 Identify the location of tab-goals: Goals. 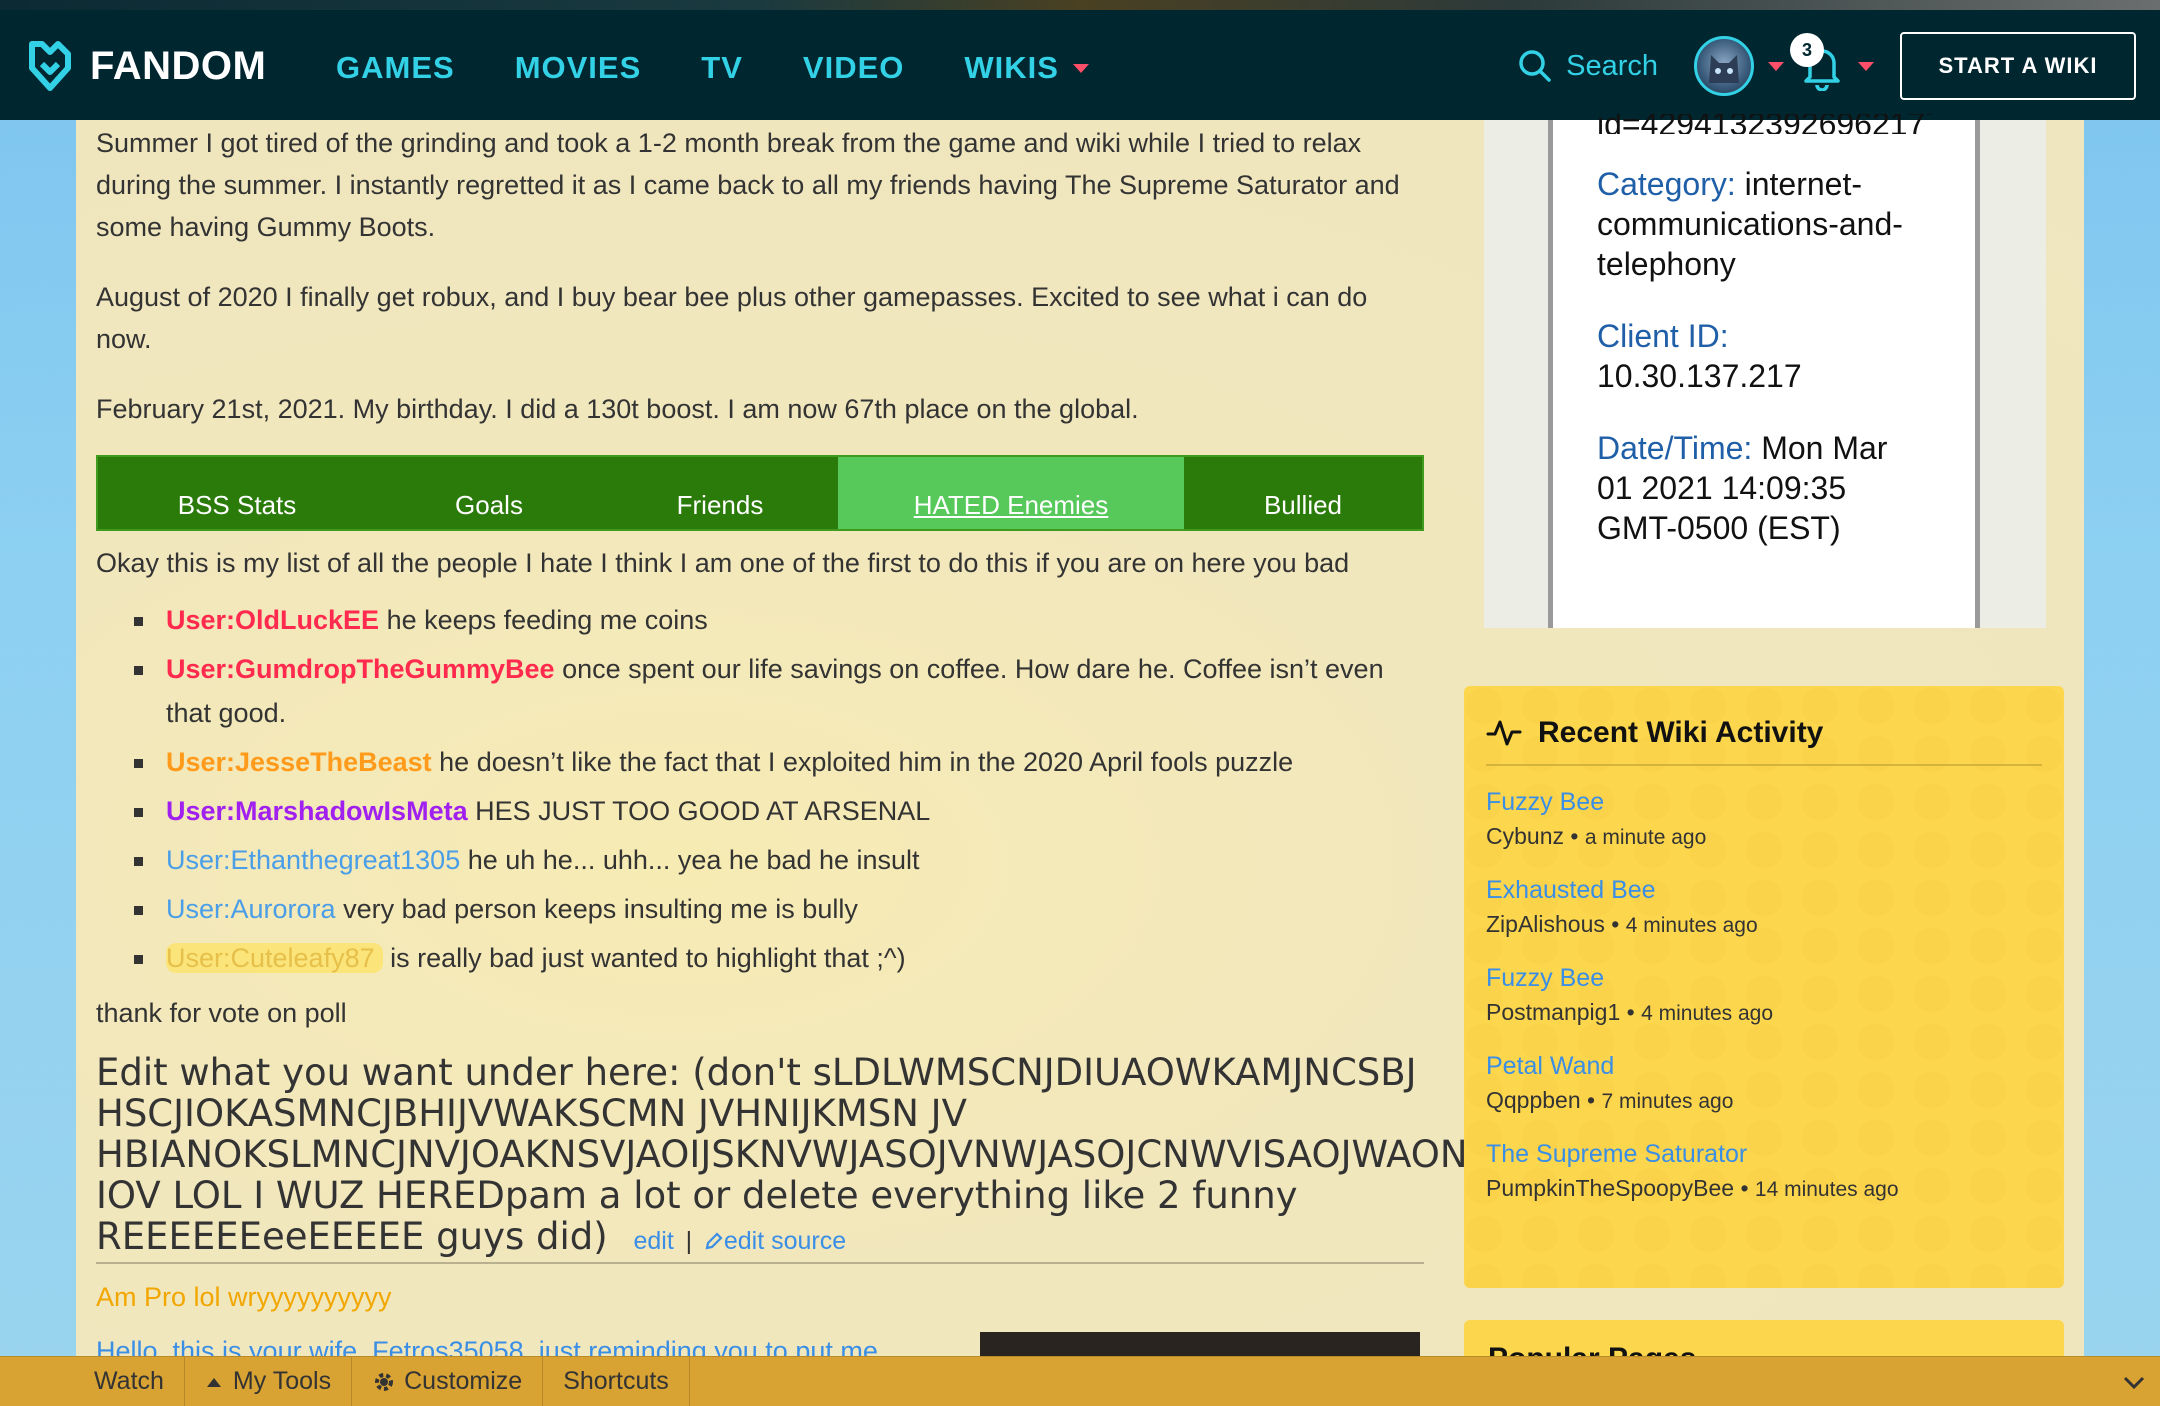
(489, 493).